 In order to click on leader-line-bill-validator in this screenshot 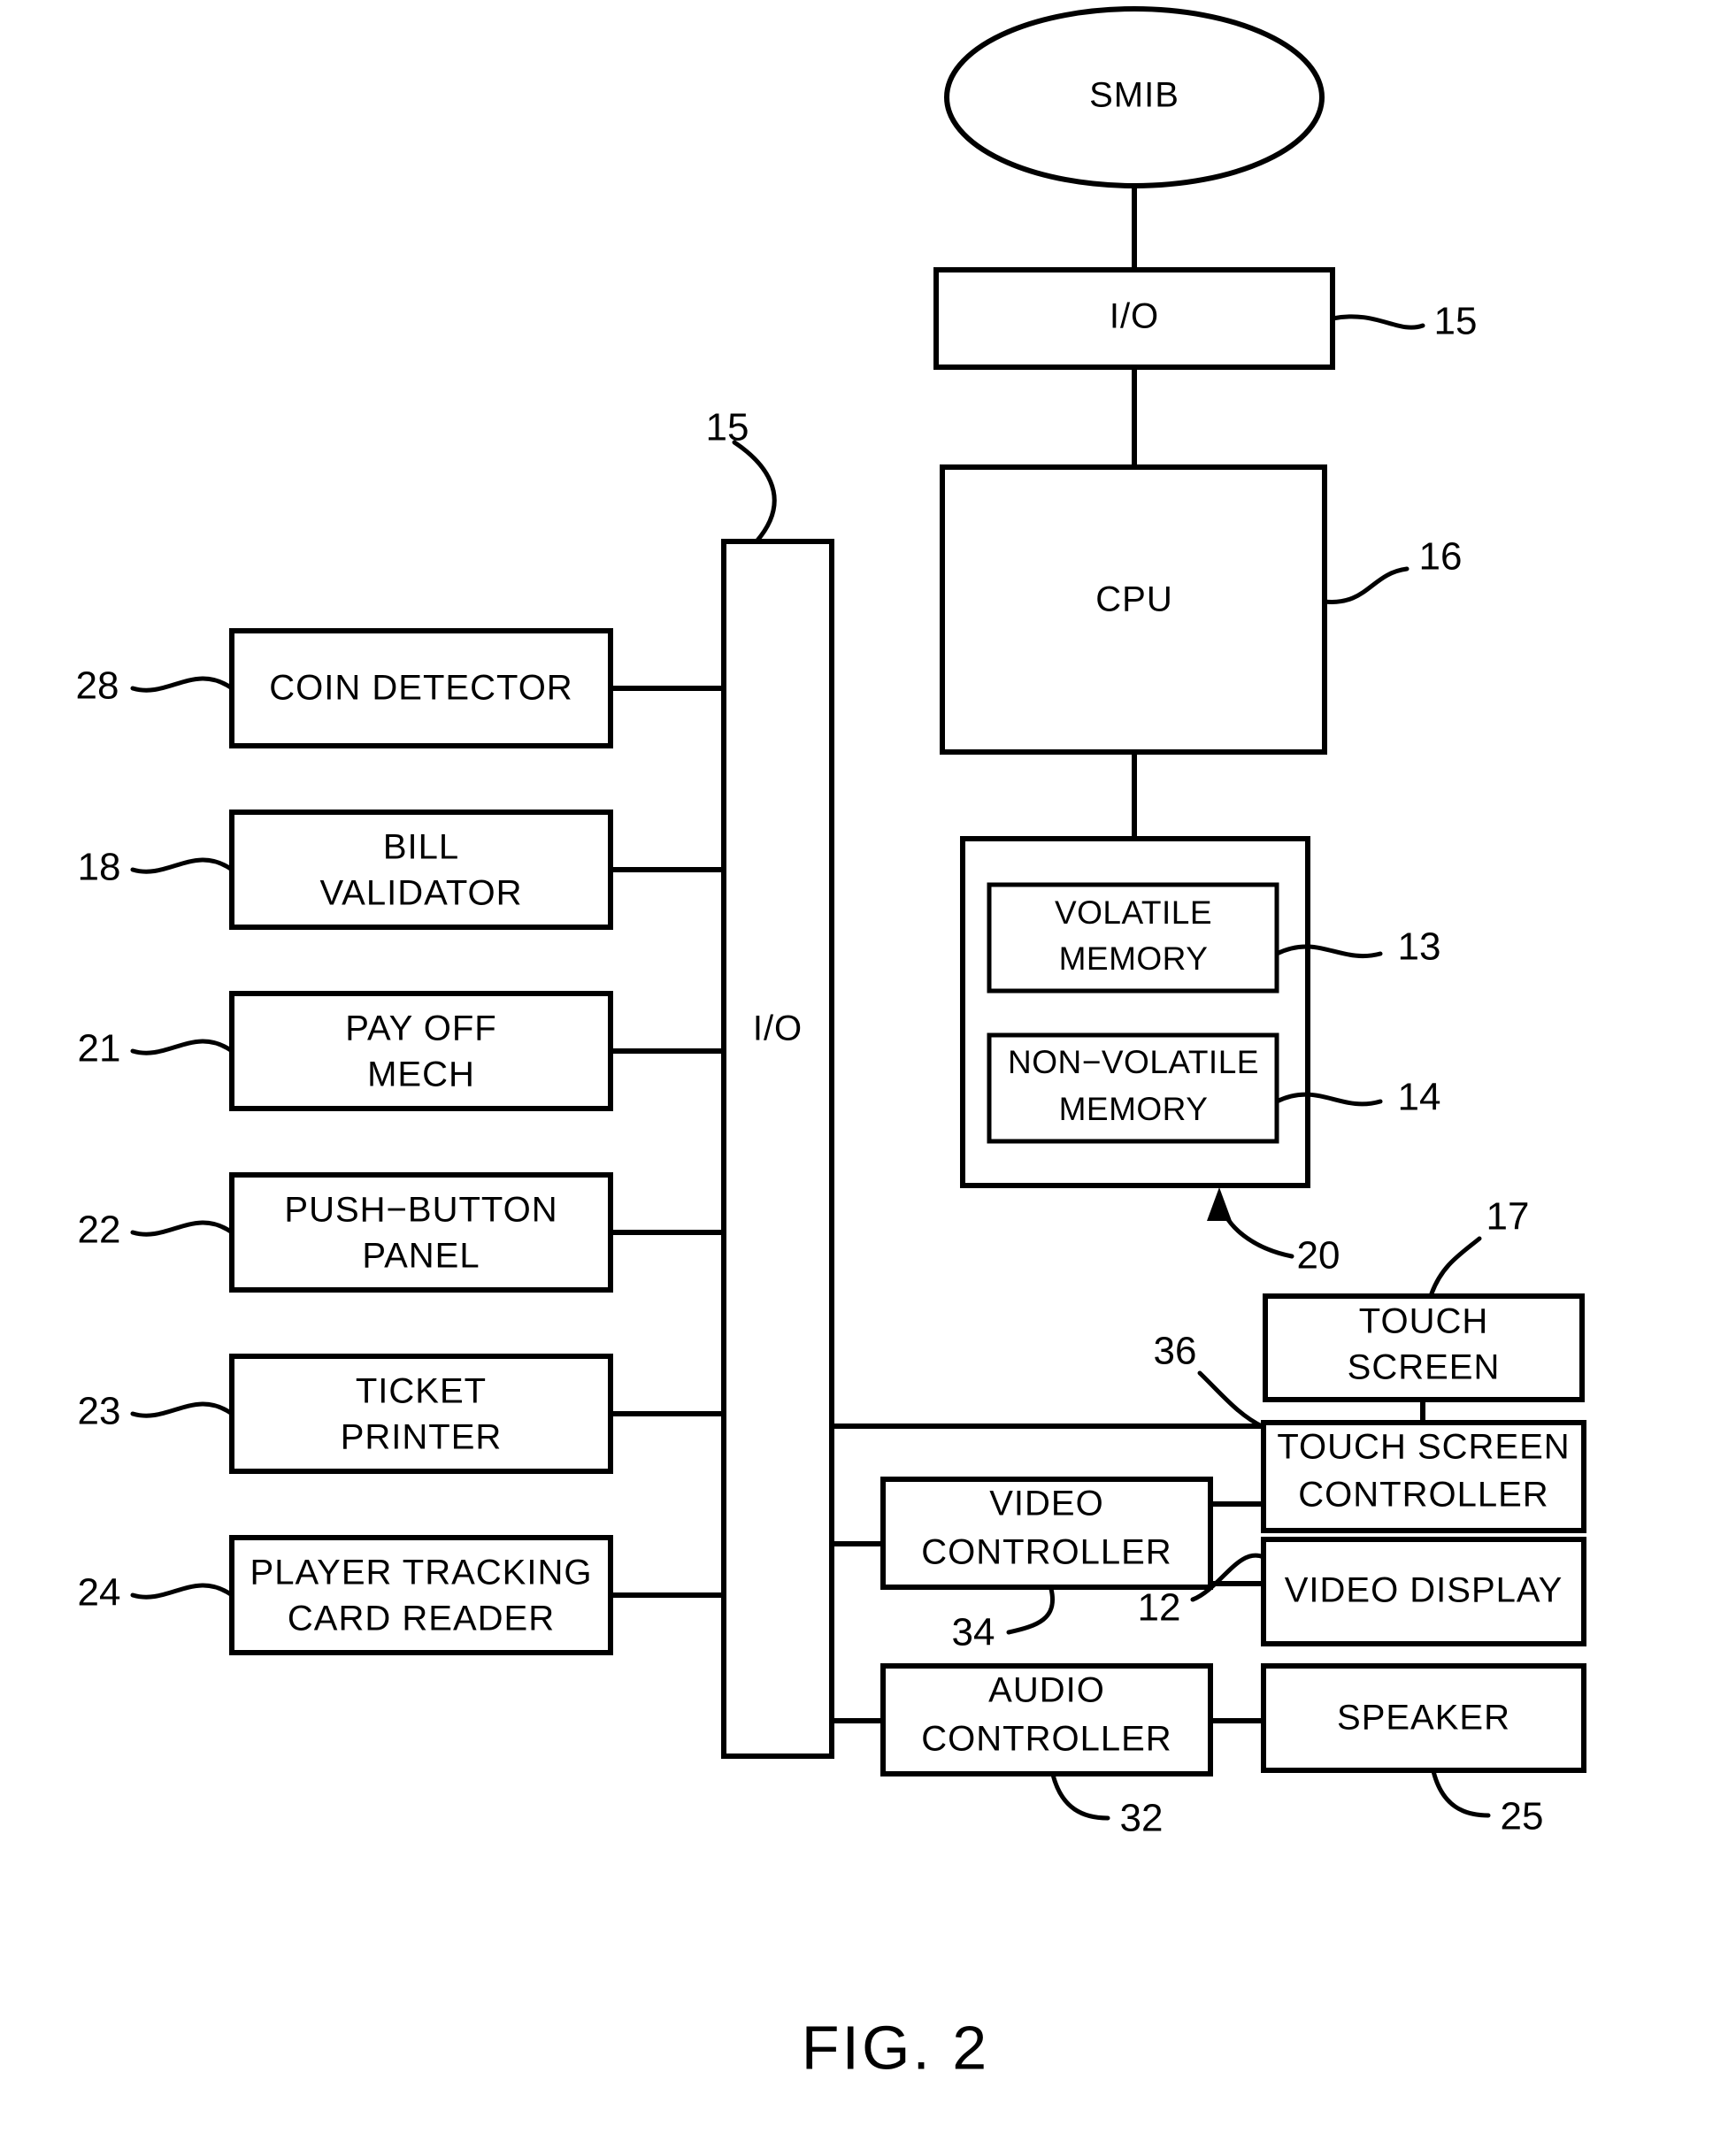, I will do `click(182, 866)`.